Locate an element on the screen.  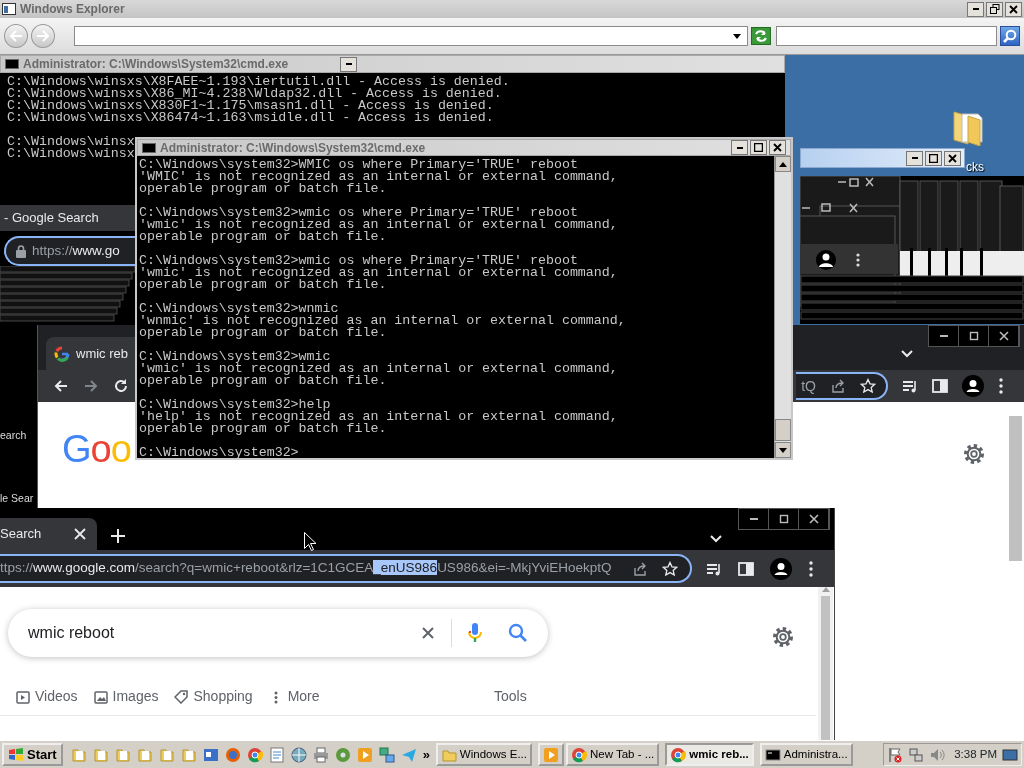
console-line: 'help' is not recognized as an internal or external command, is located at coordinates (378, 417).